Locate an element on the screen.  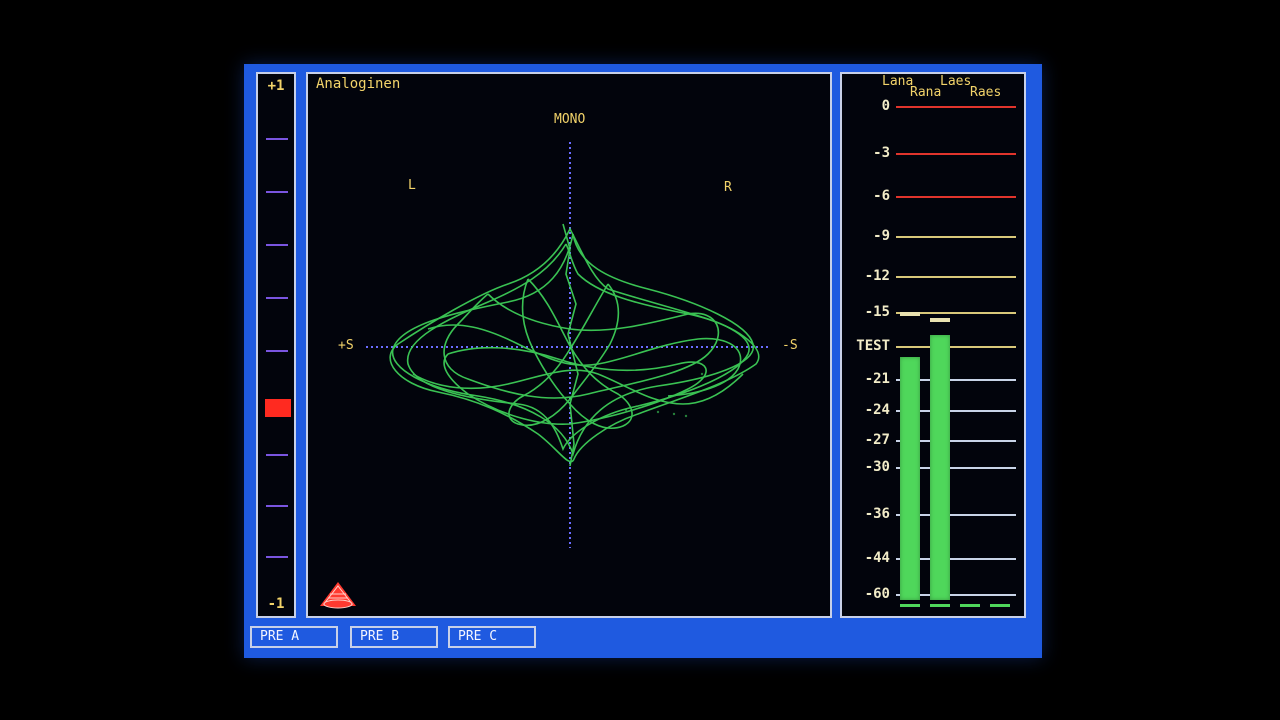
scale-label: -24 is located at coordinates (877, 410).